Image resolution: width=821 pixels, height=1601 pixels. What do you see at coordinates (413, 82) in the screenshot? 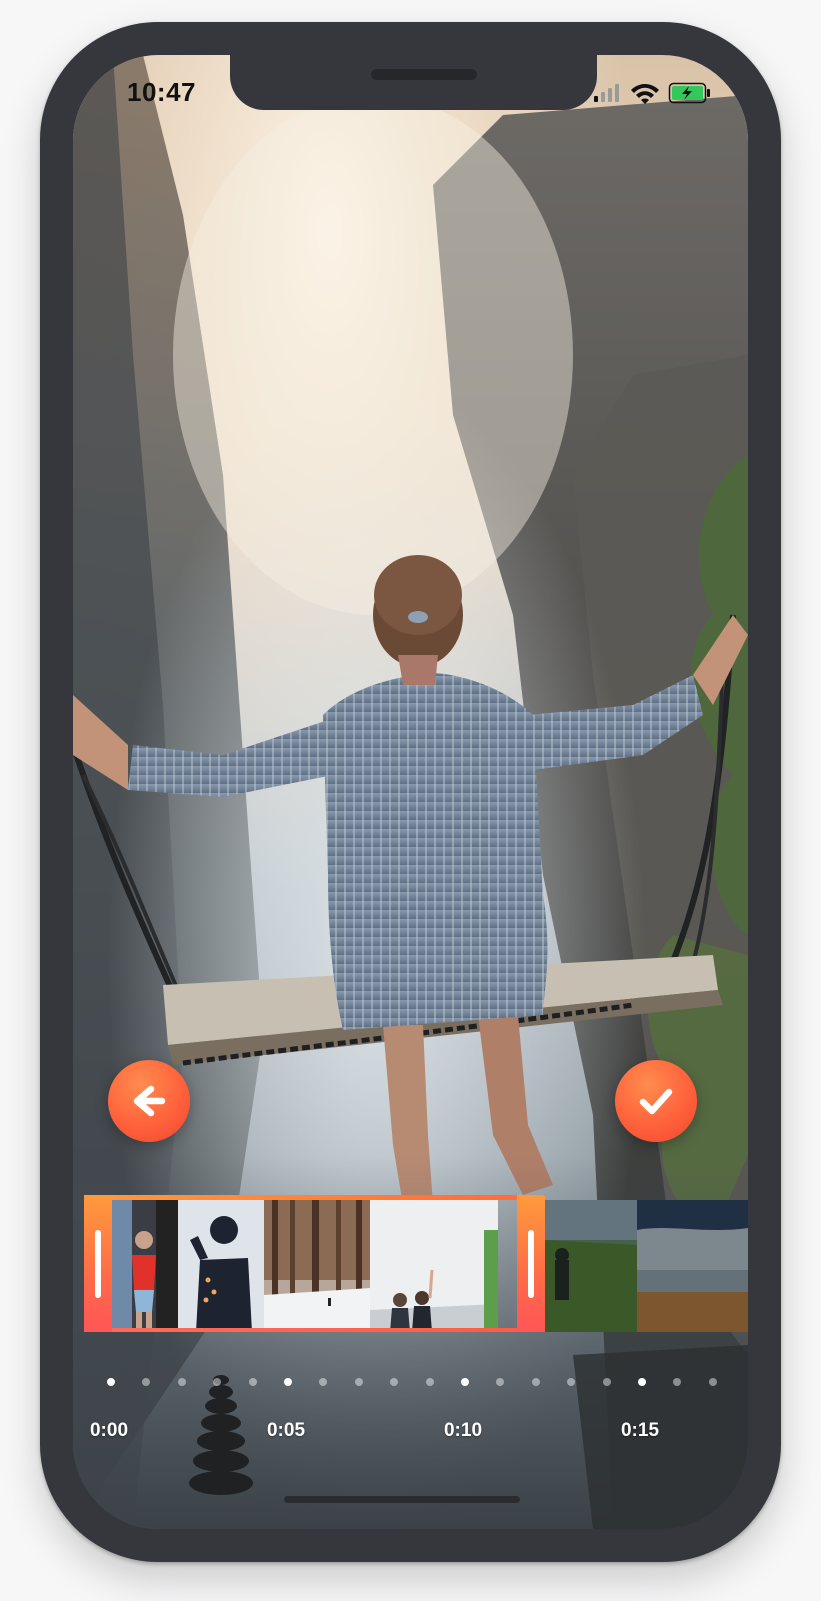
I see `notch` at bounding box center [413, 82].